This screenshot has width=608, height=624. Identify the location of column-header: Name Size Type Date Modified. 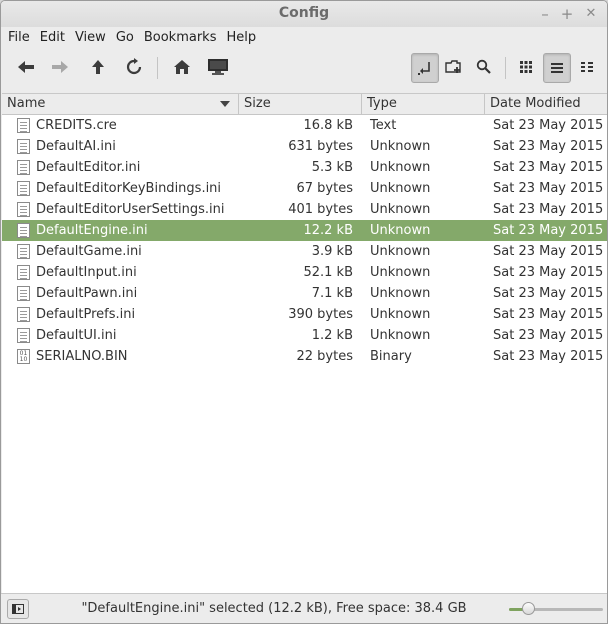
(304, 104).